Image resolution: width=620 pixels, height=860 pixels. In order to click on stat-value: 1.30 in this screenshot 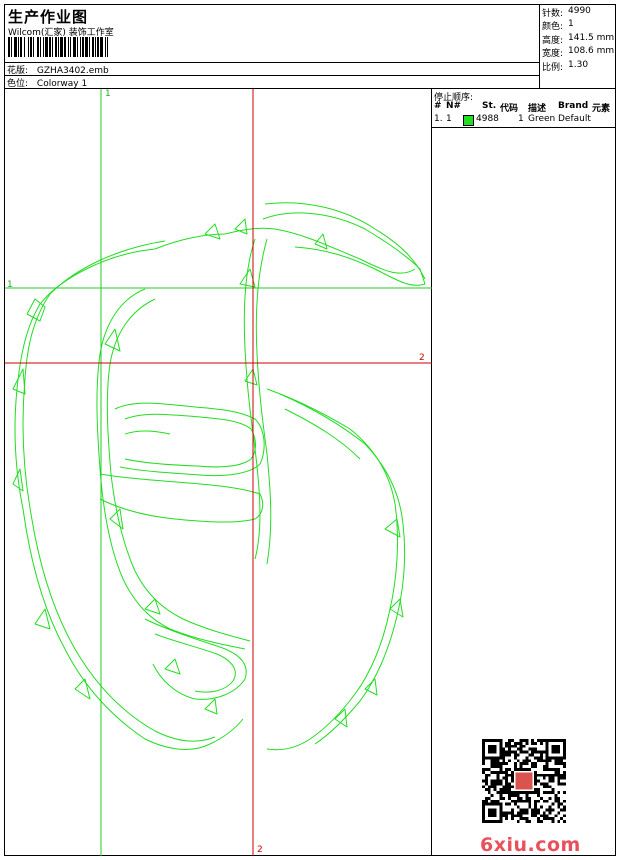, I will do `click(578, 65)`.